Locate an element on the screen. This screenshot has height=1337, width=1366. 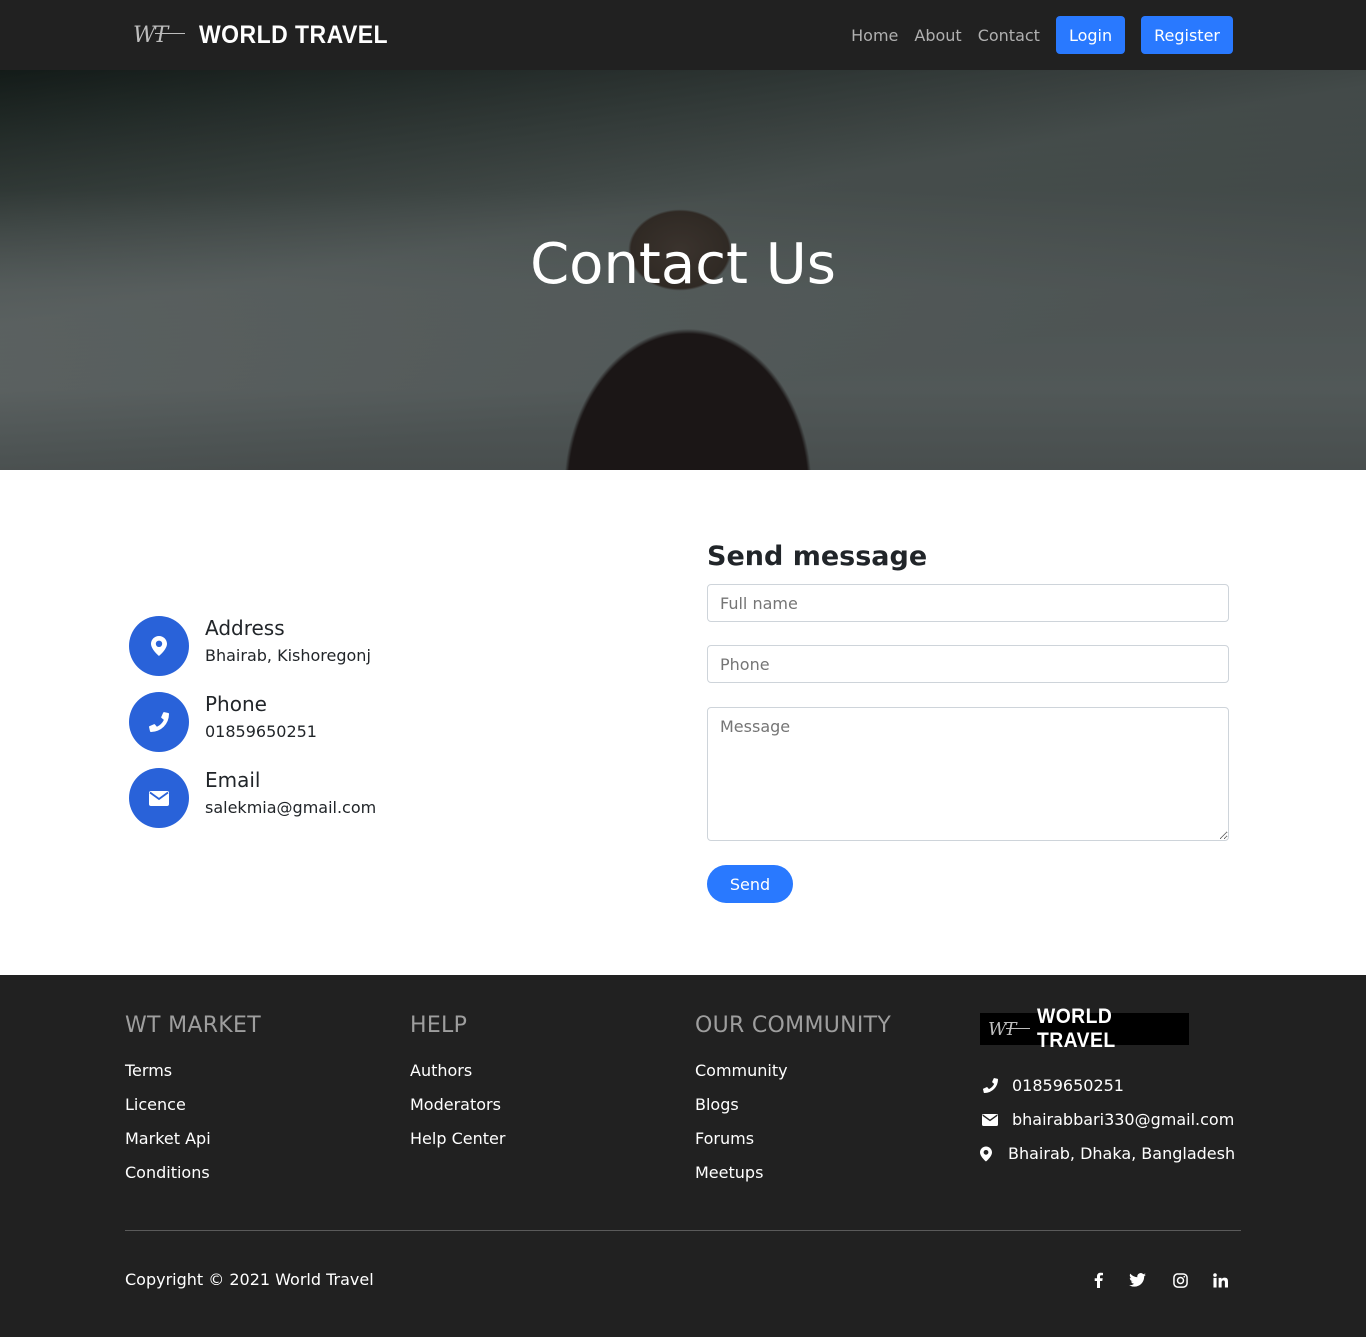
footer-heading: WT MARKET is located at coordinates (193, 1025).